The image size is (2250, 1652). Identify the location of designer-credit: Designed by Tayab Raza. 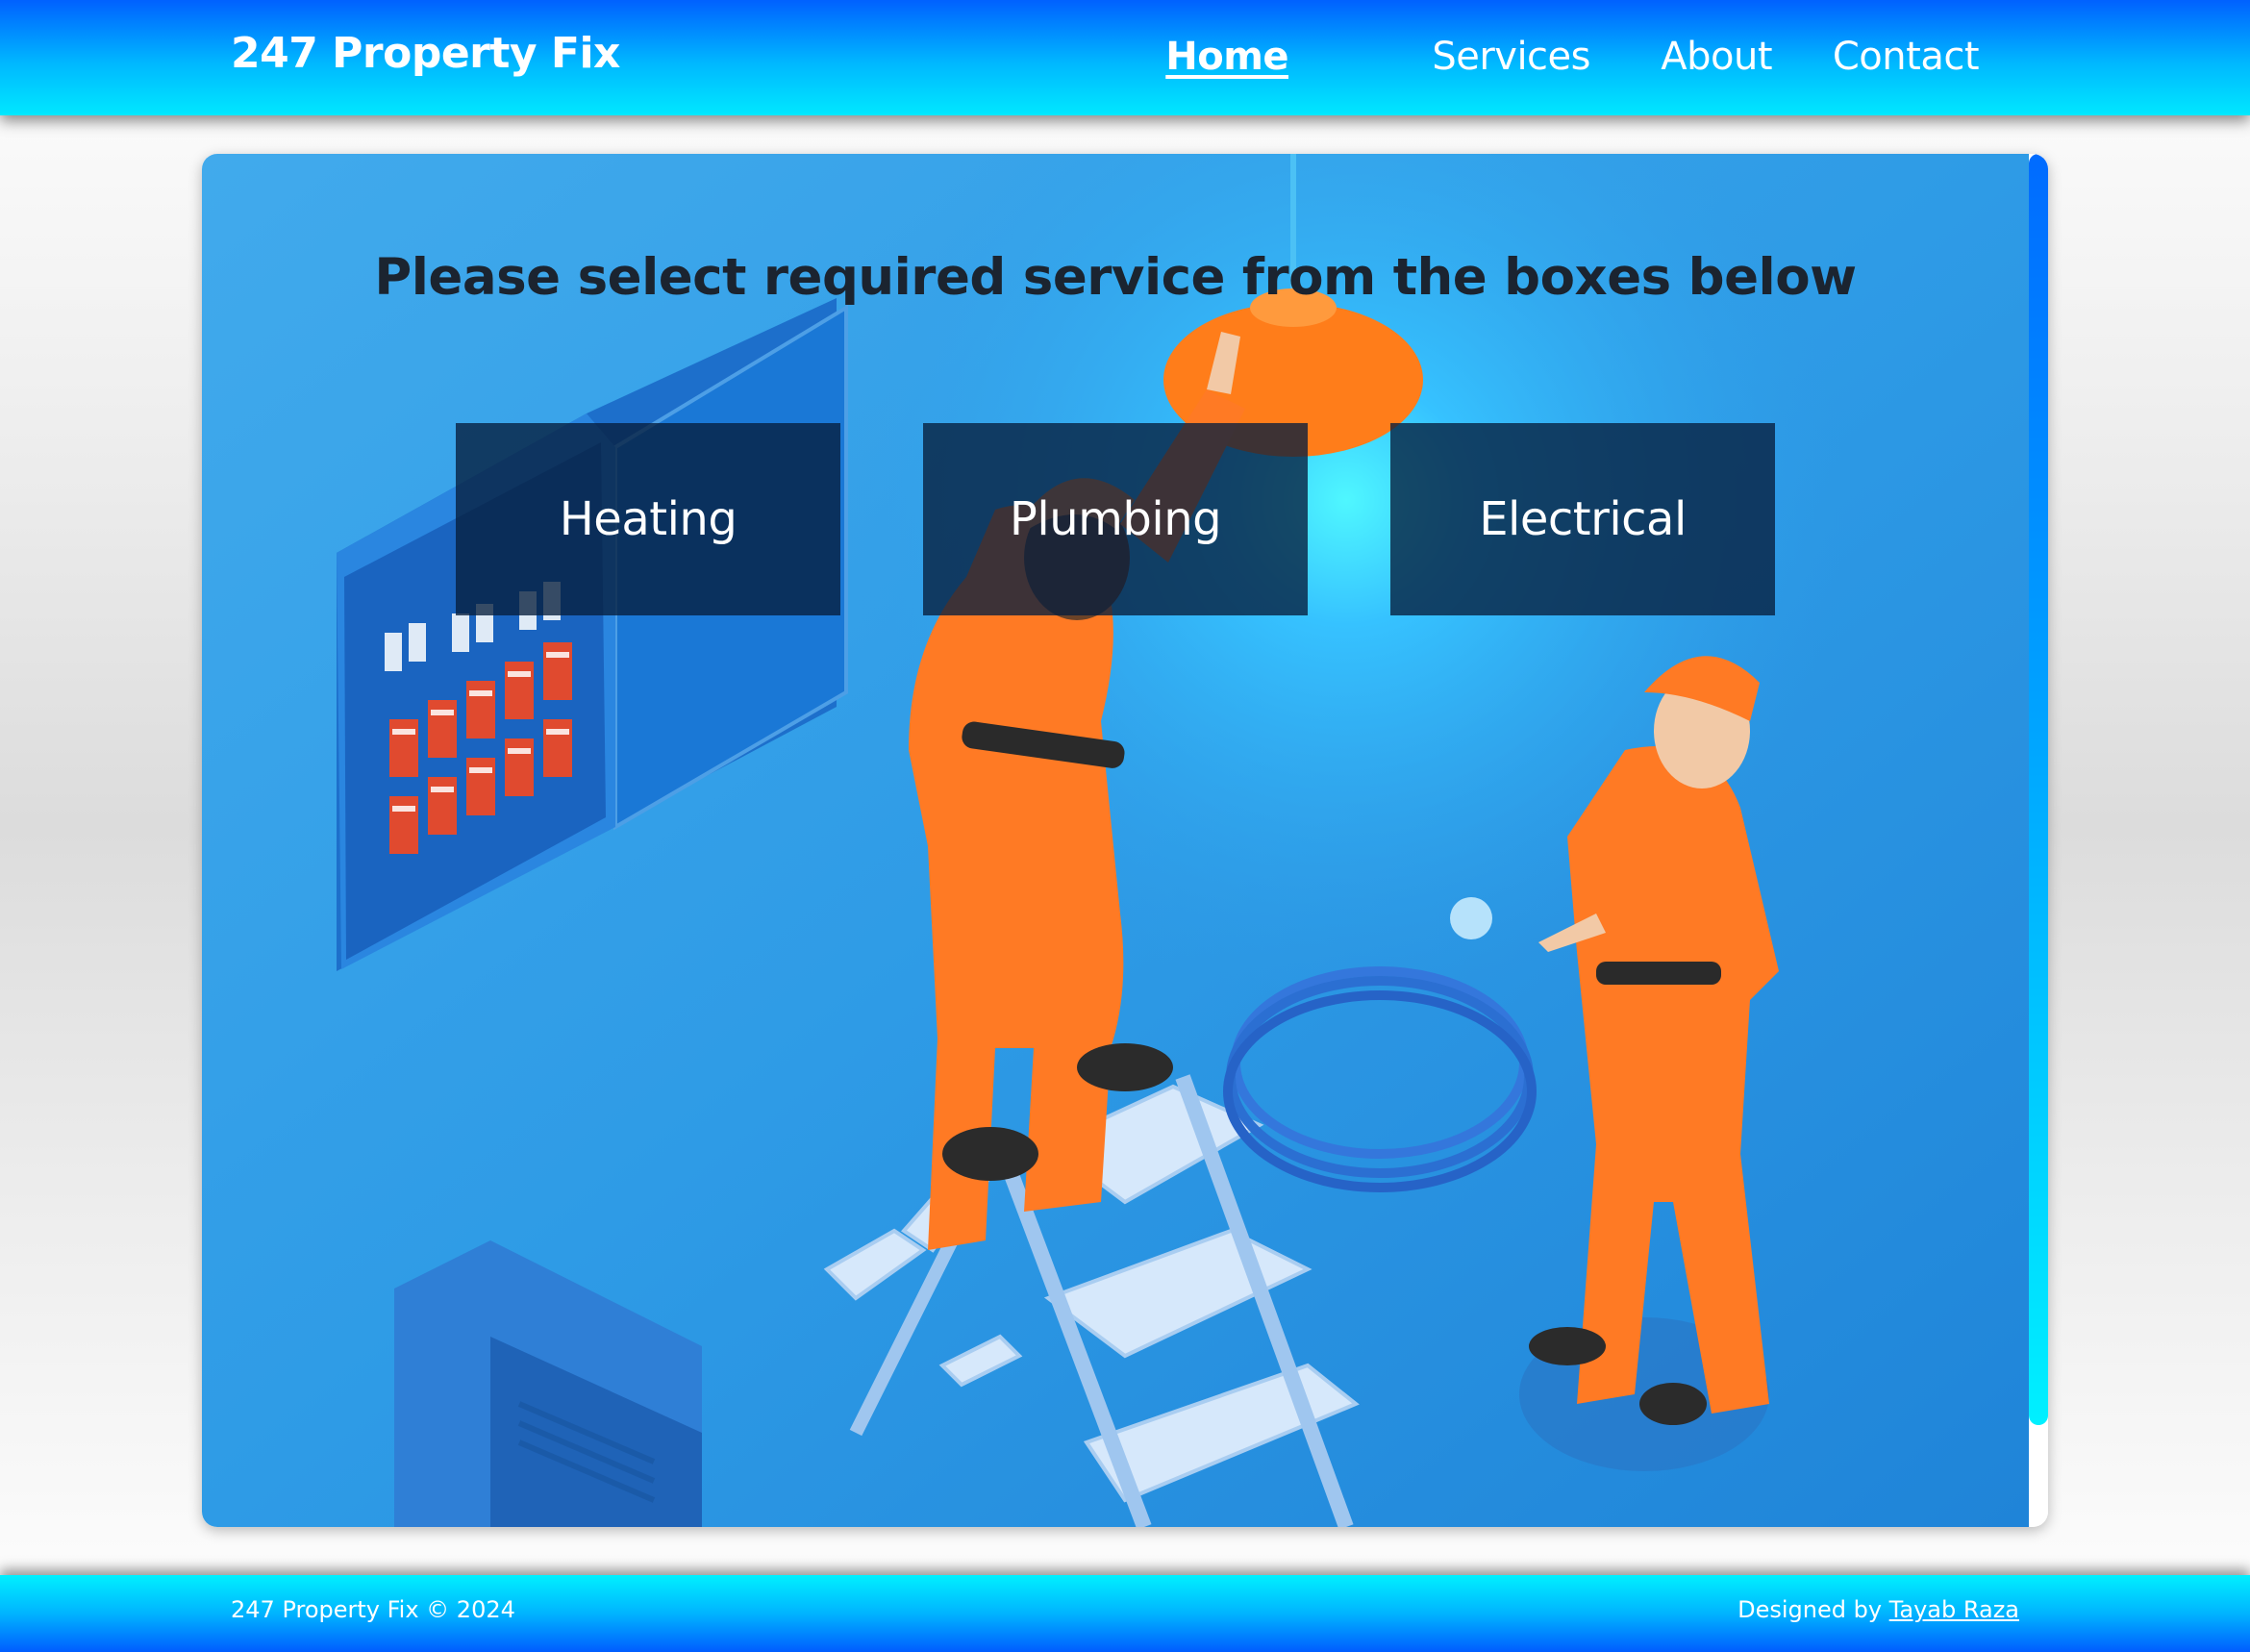
(1879, 1610).